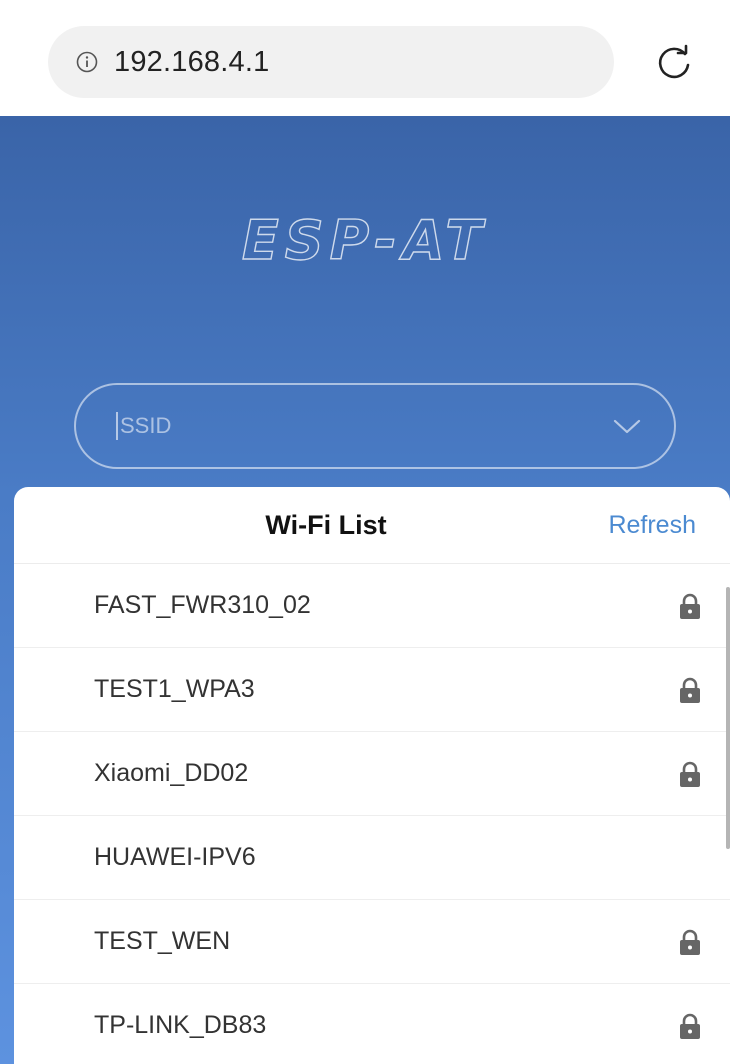  What do you see at coordinates (372, 690) in the screenshot?
I see `wifi-network-row: TEST1_WPA3` at bounding box center [372, 690].